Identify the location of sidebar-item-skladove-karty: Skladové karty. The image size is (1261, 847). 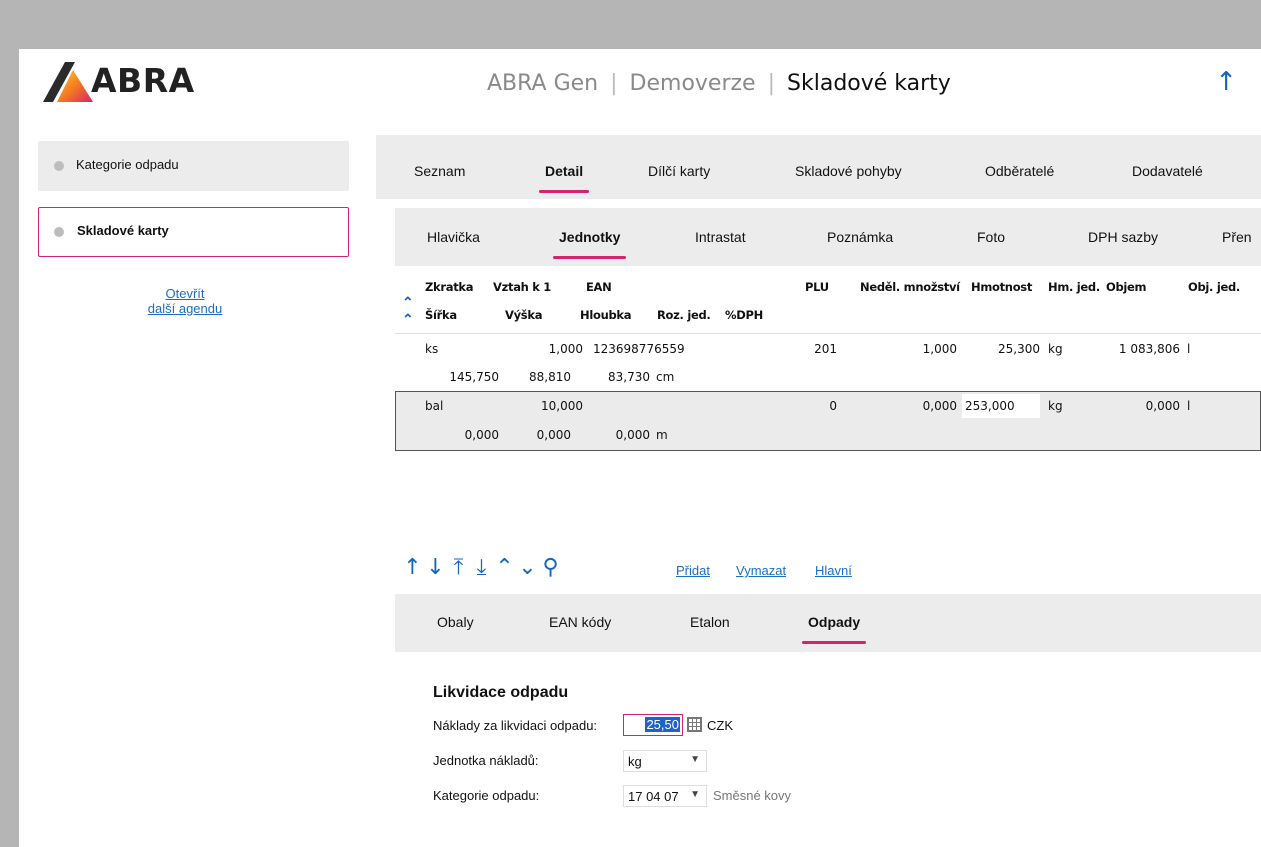
(193, 232).